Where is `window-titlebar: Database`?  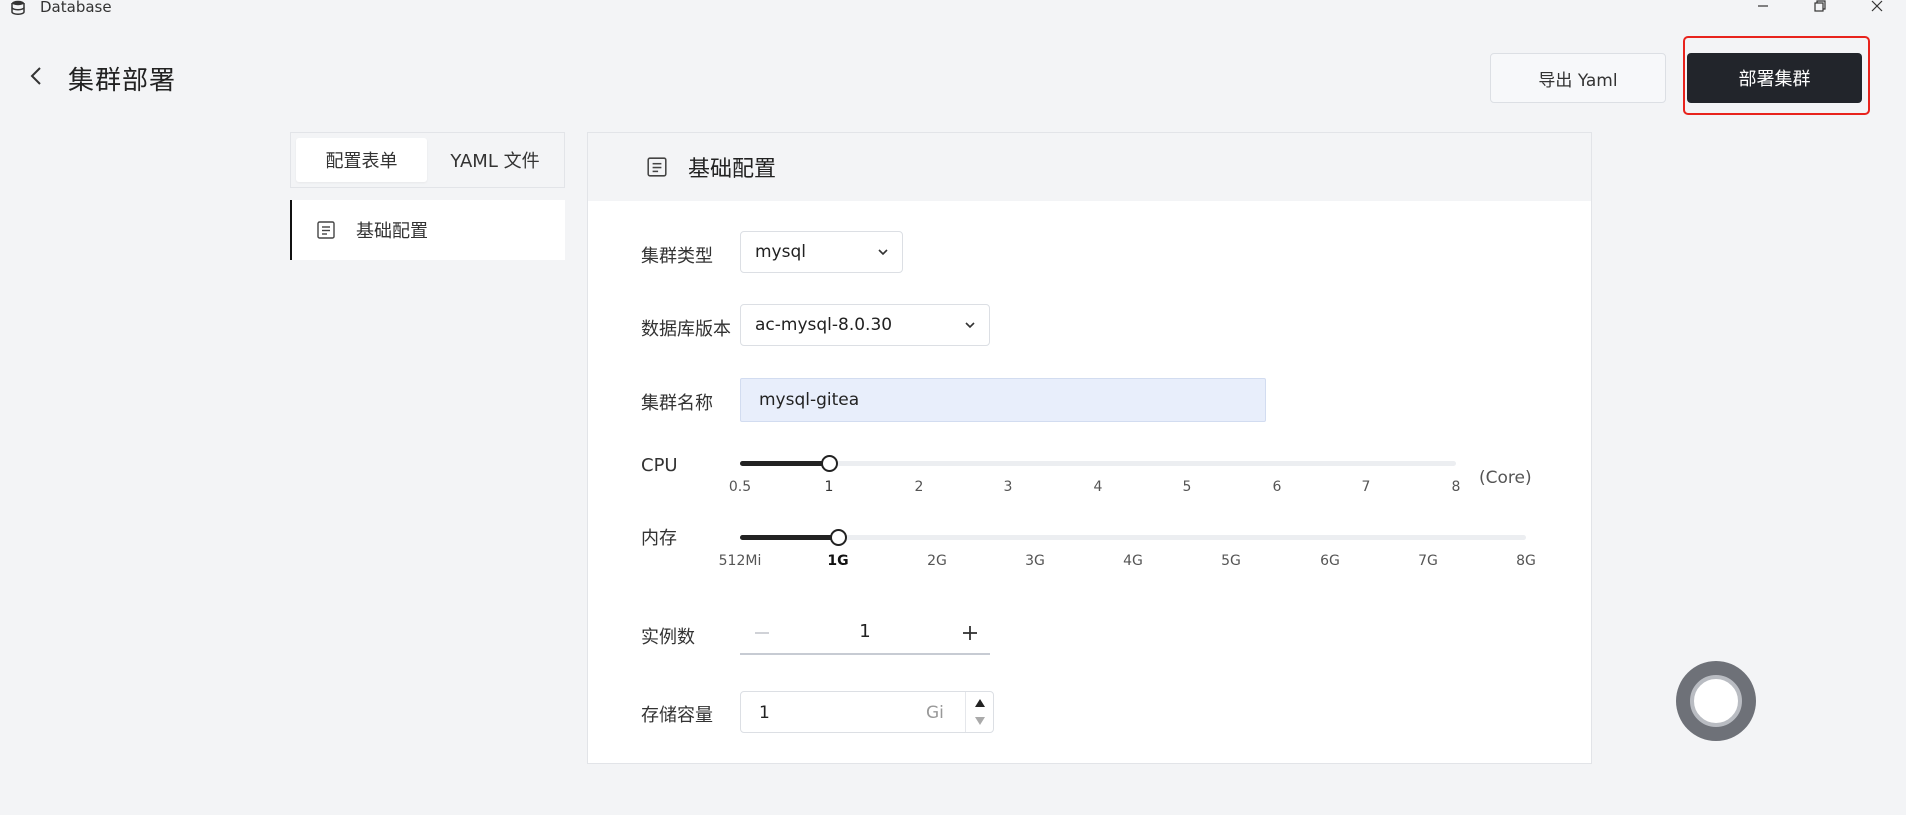 window-titlebar: Database is located at coordinates (953, 12).